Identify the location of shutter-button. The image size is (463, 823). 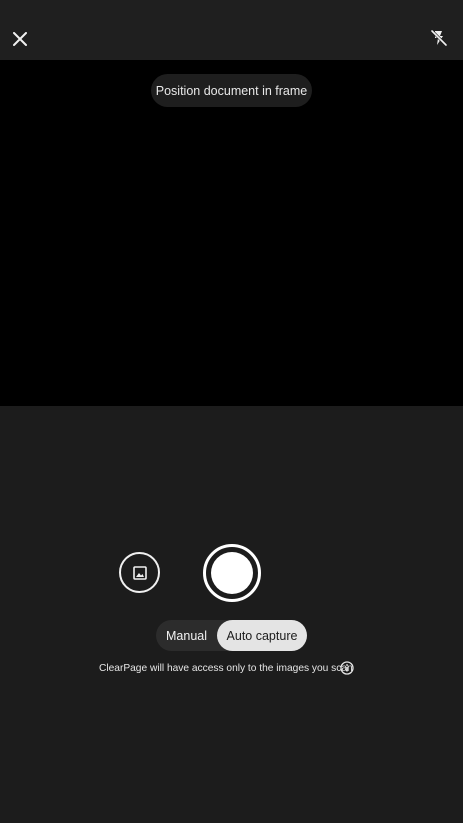
(232, 573).